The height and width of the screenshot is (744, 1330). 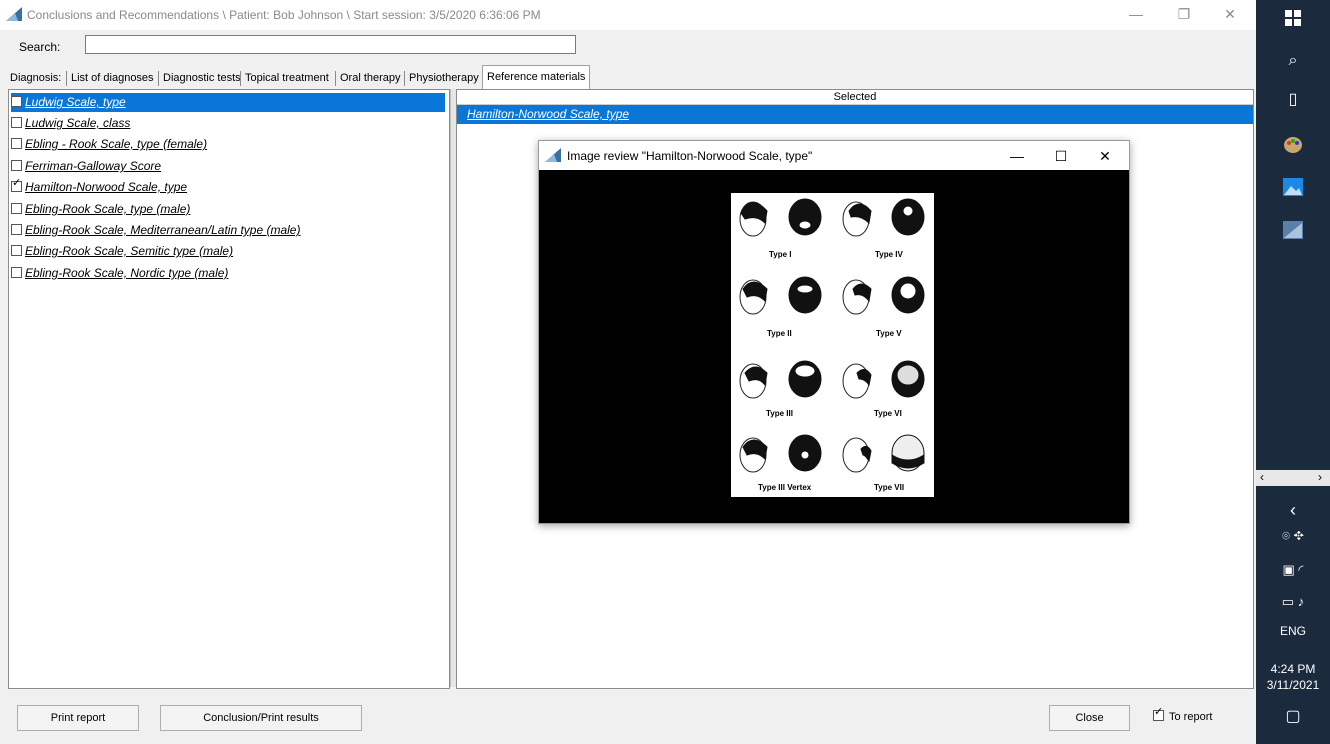 What do you see at coordinates (40, 47) in the screenshot?
I see `search-label: Search:` at bounding box center [40, 47].